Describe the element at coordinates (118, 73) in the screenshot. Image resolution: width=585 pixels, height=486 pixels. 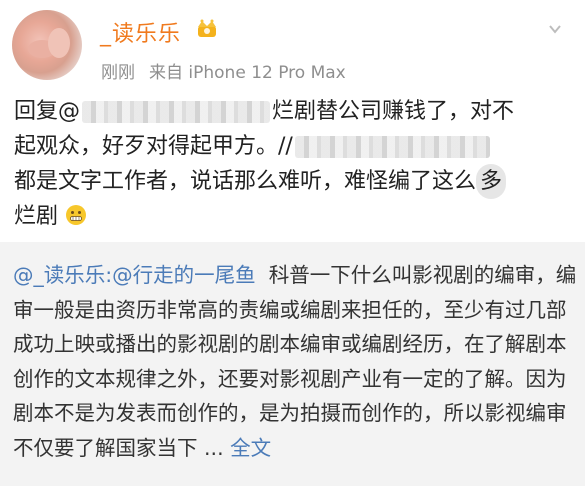
I see `post-time: 刚刚` at that location.